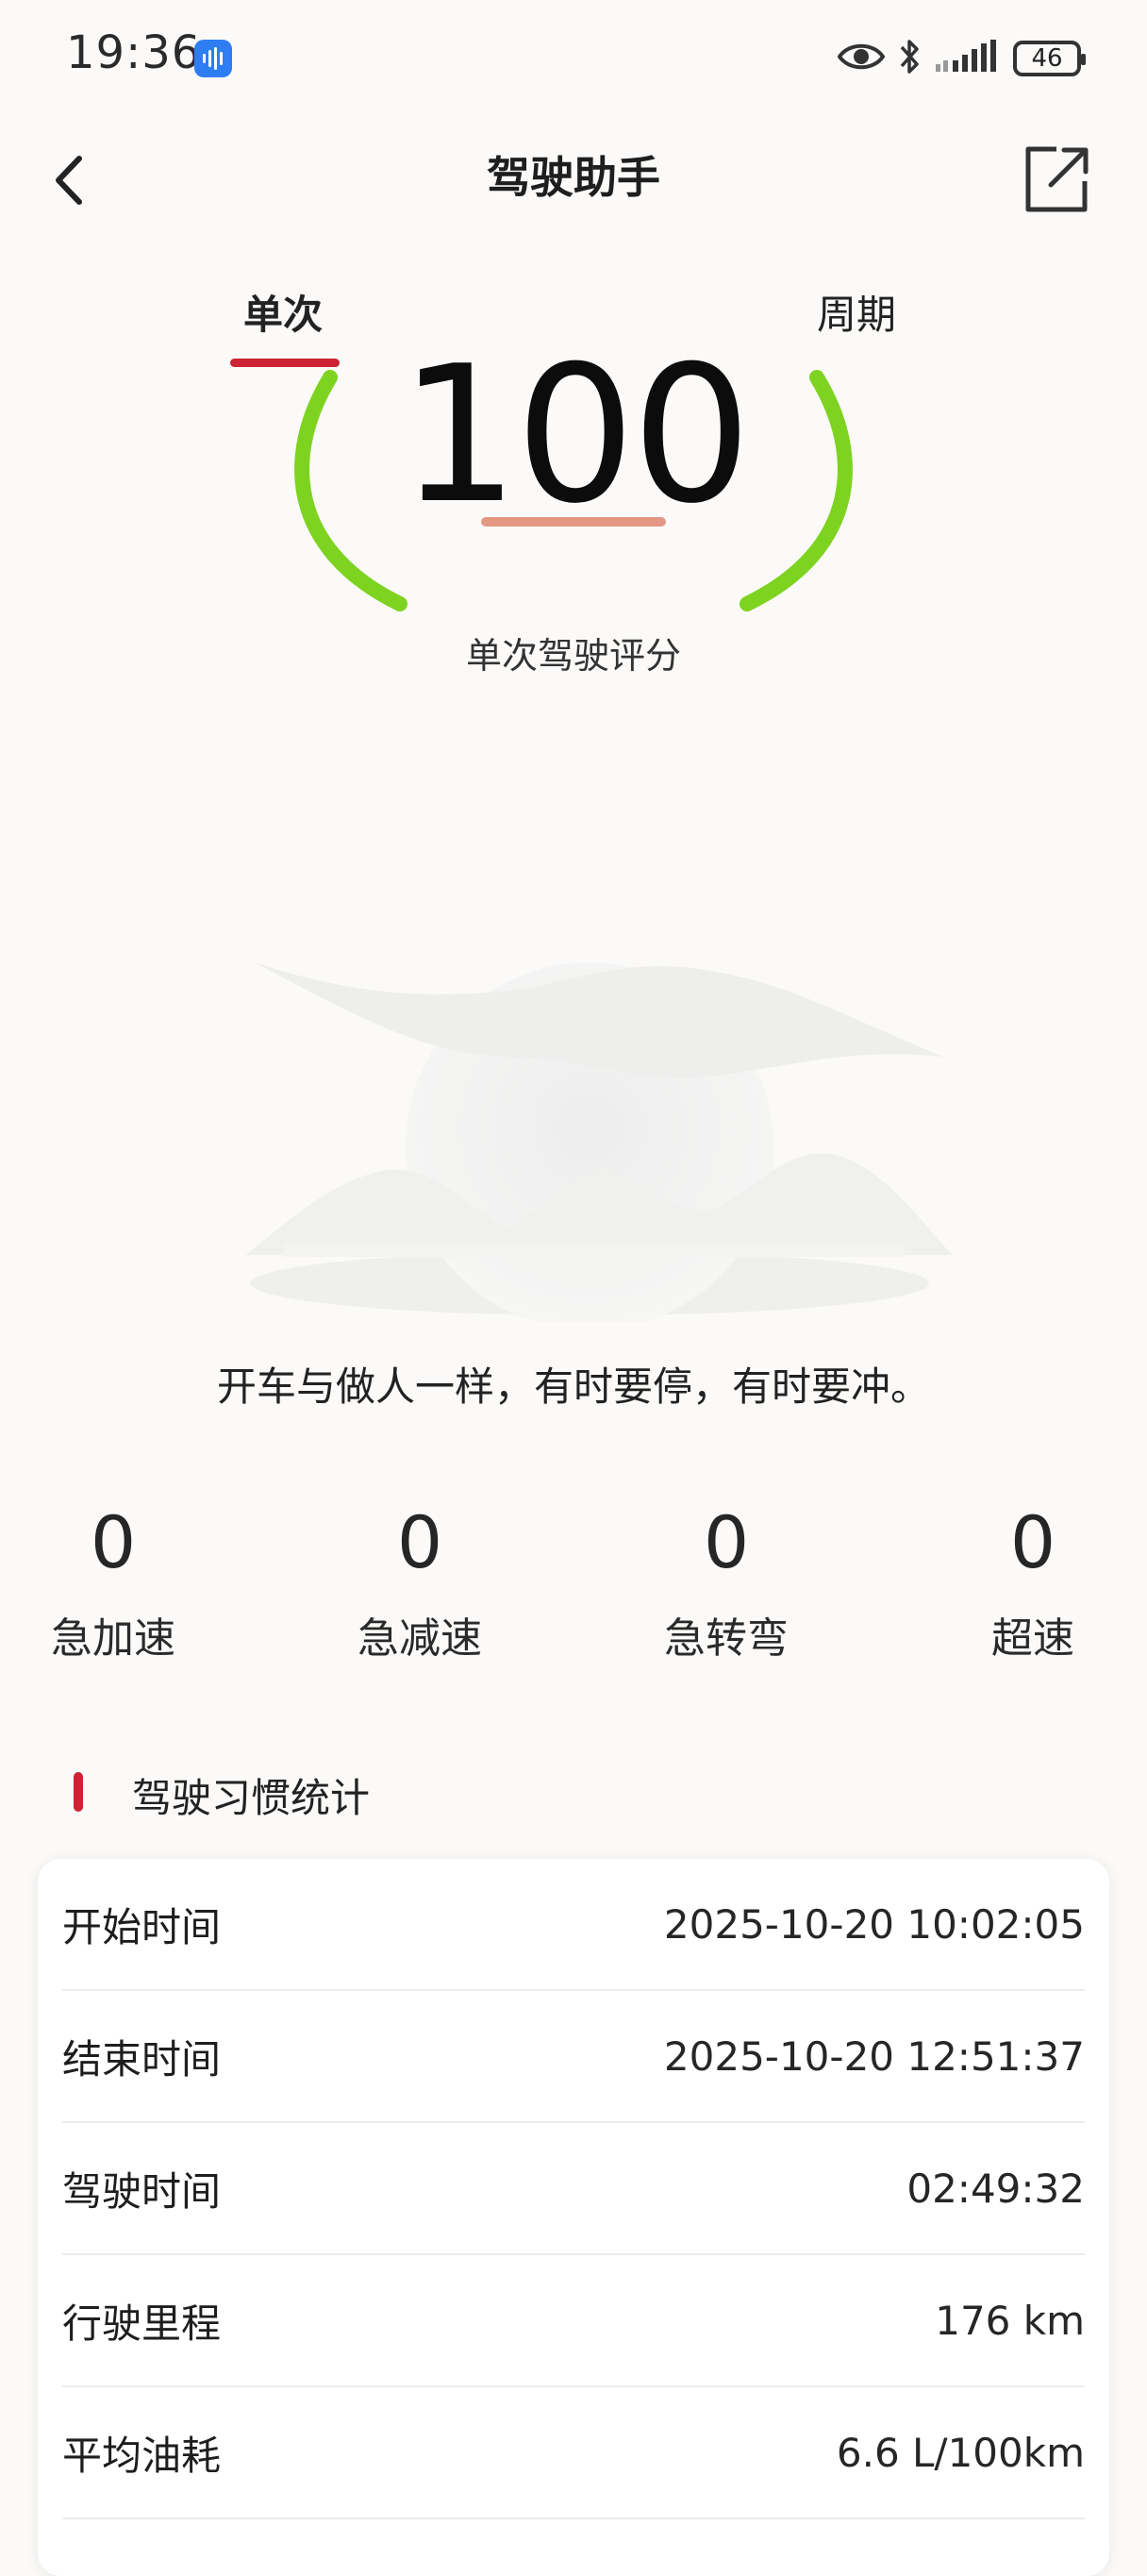 This screenshot has height=2576, width=1147. Describe the element at coordinates (573, 1386) in the screenshot. I see `motto-text: 开车与做人一样，有时要停，有时要冲。` at that location.